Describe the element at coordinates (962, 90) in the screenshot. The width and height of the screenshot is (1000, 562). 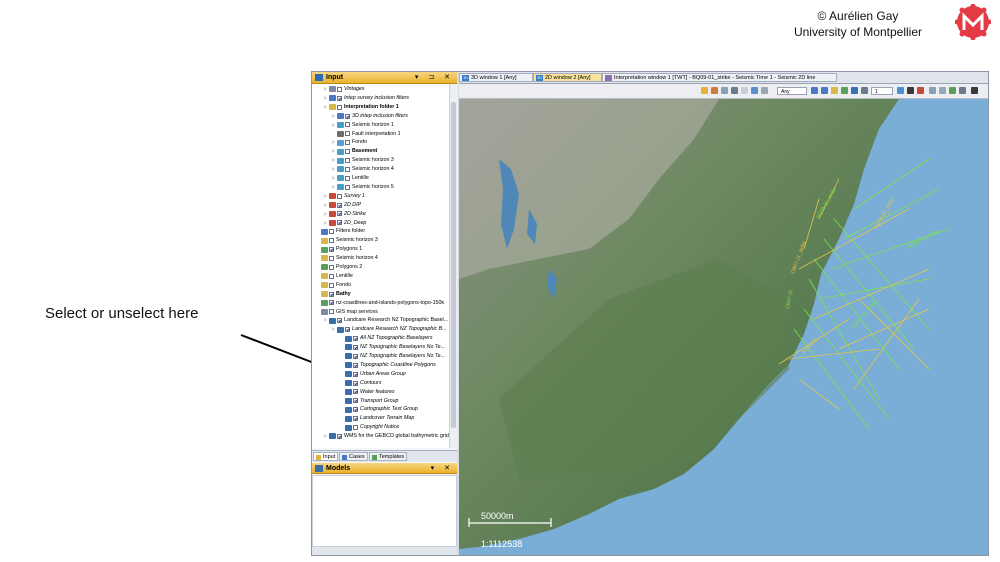
I see `layout-icon` at that location.